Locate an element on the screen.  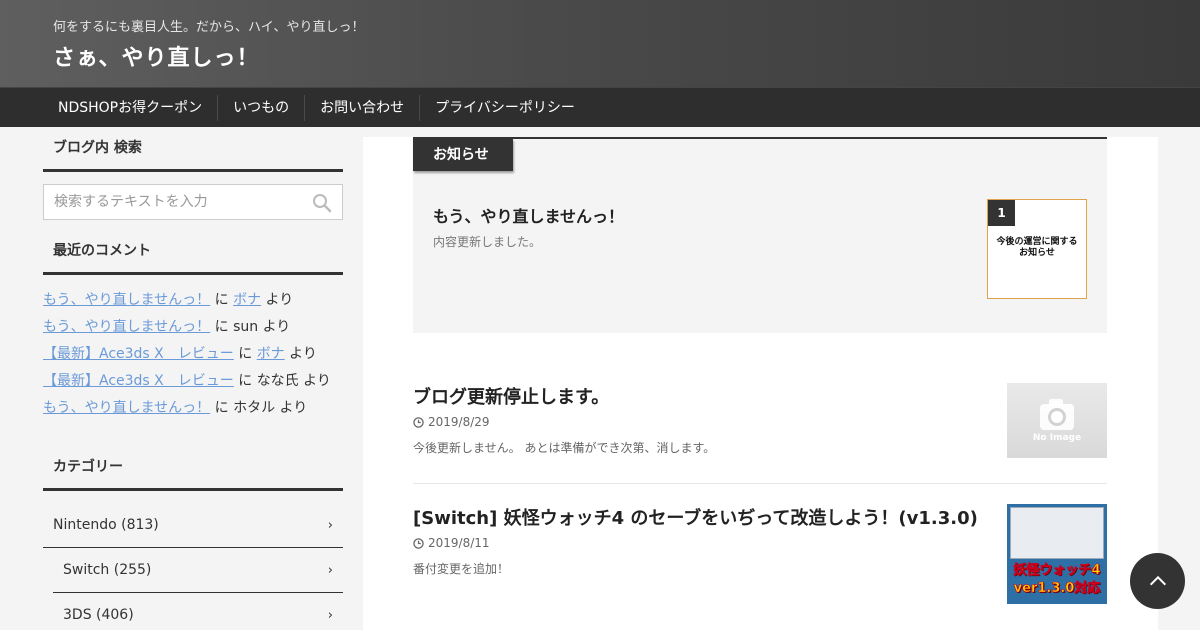
category-label: Nintendo (813) is located at coordinates (106, 525).